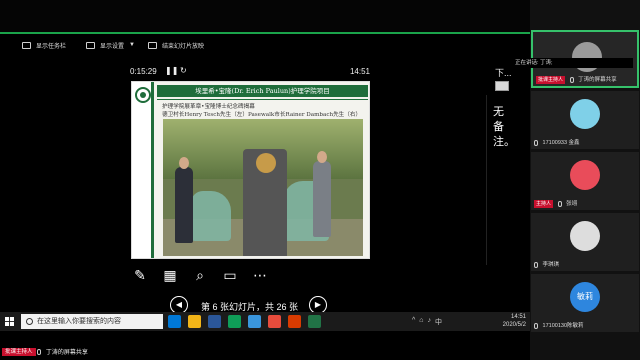 Image resolution: width=640 pixels, height=360 pixels. Describe the element at coordinates (438, 322) in the screenshot. I see `ime-icon: 中` at that location.